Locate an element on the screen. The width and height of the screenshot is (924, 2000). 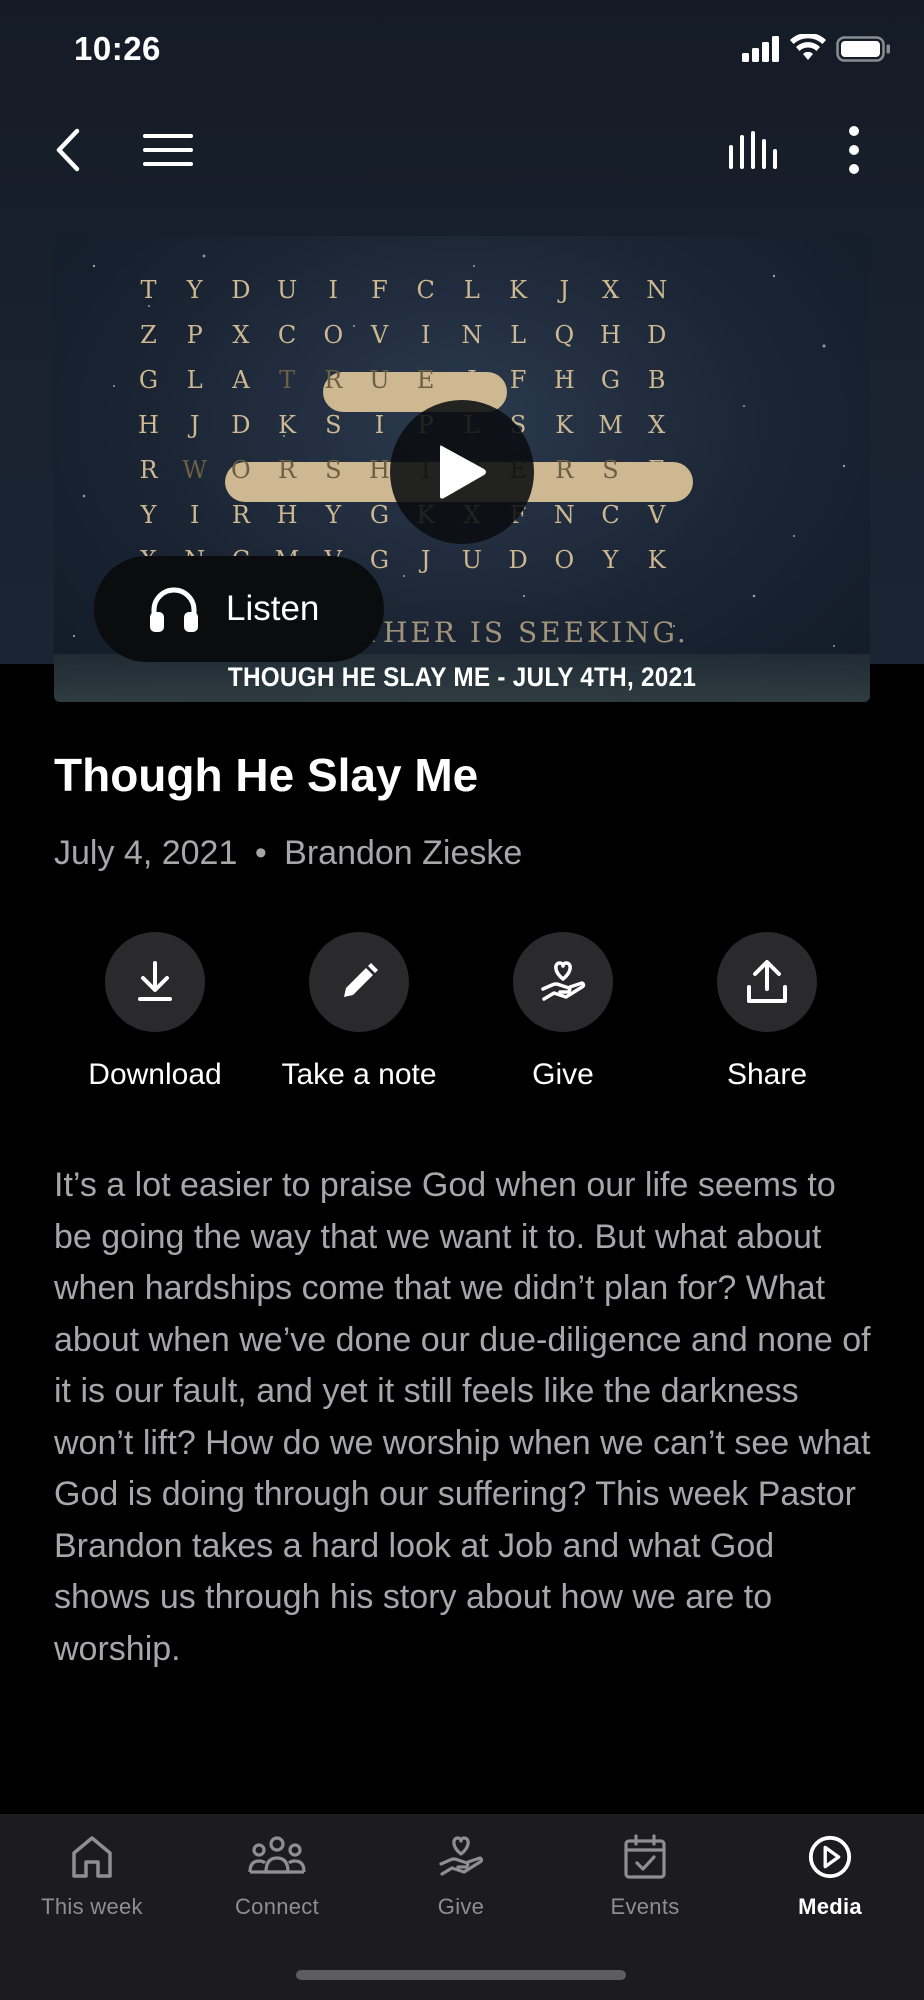
tab-this-week: This week is located at coordinates (92, 1877).